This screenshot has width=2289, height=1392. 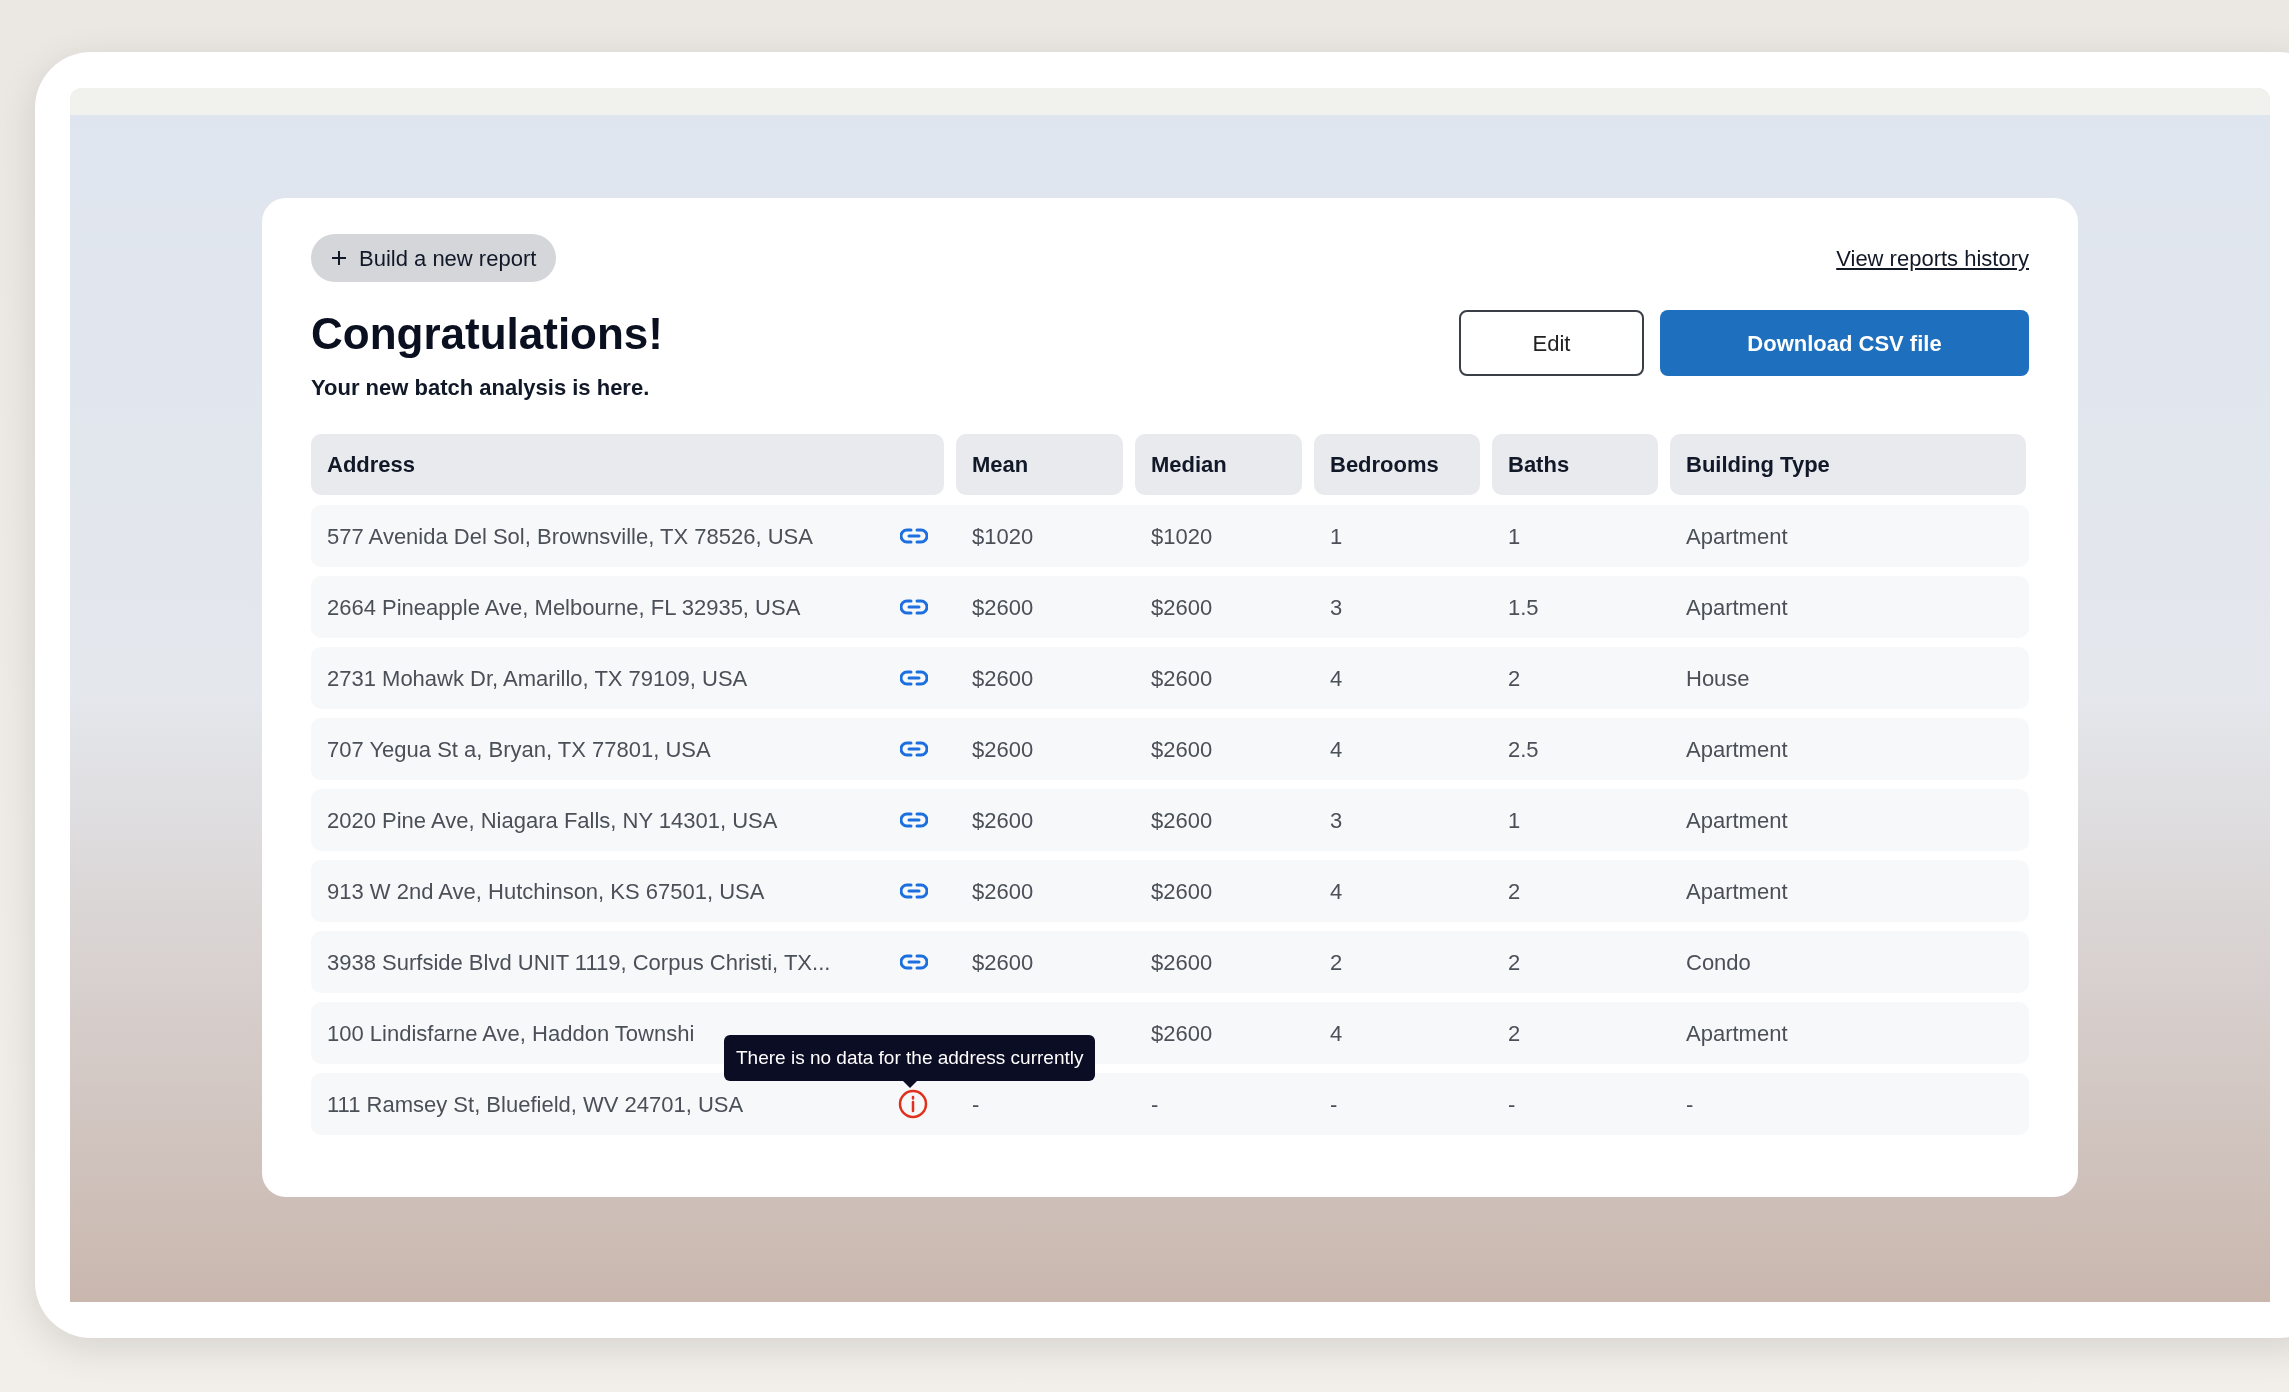 I want to click on address-cell-text: 577 Avenida Del Sol, Brownsville, TX 78526, USA, so click(x=570, y=536).